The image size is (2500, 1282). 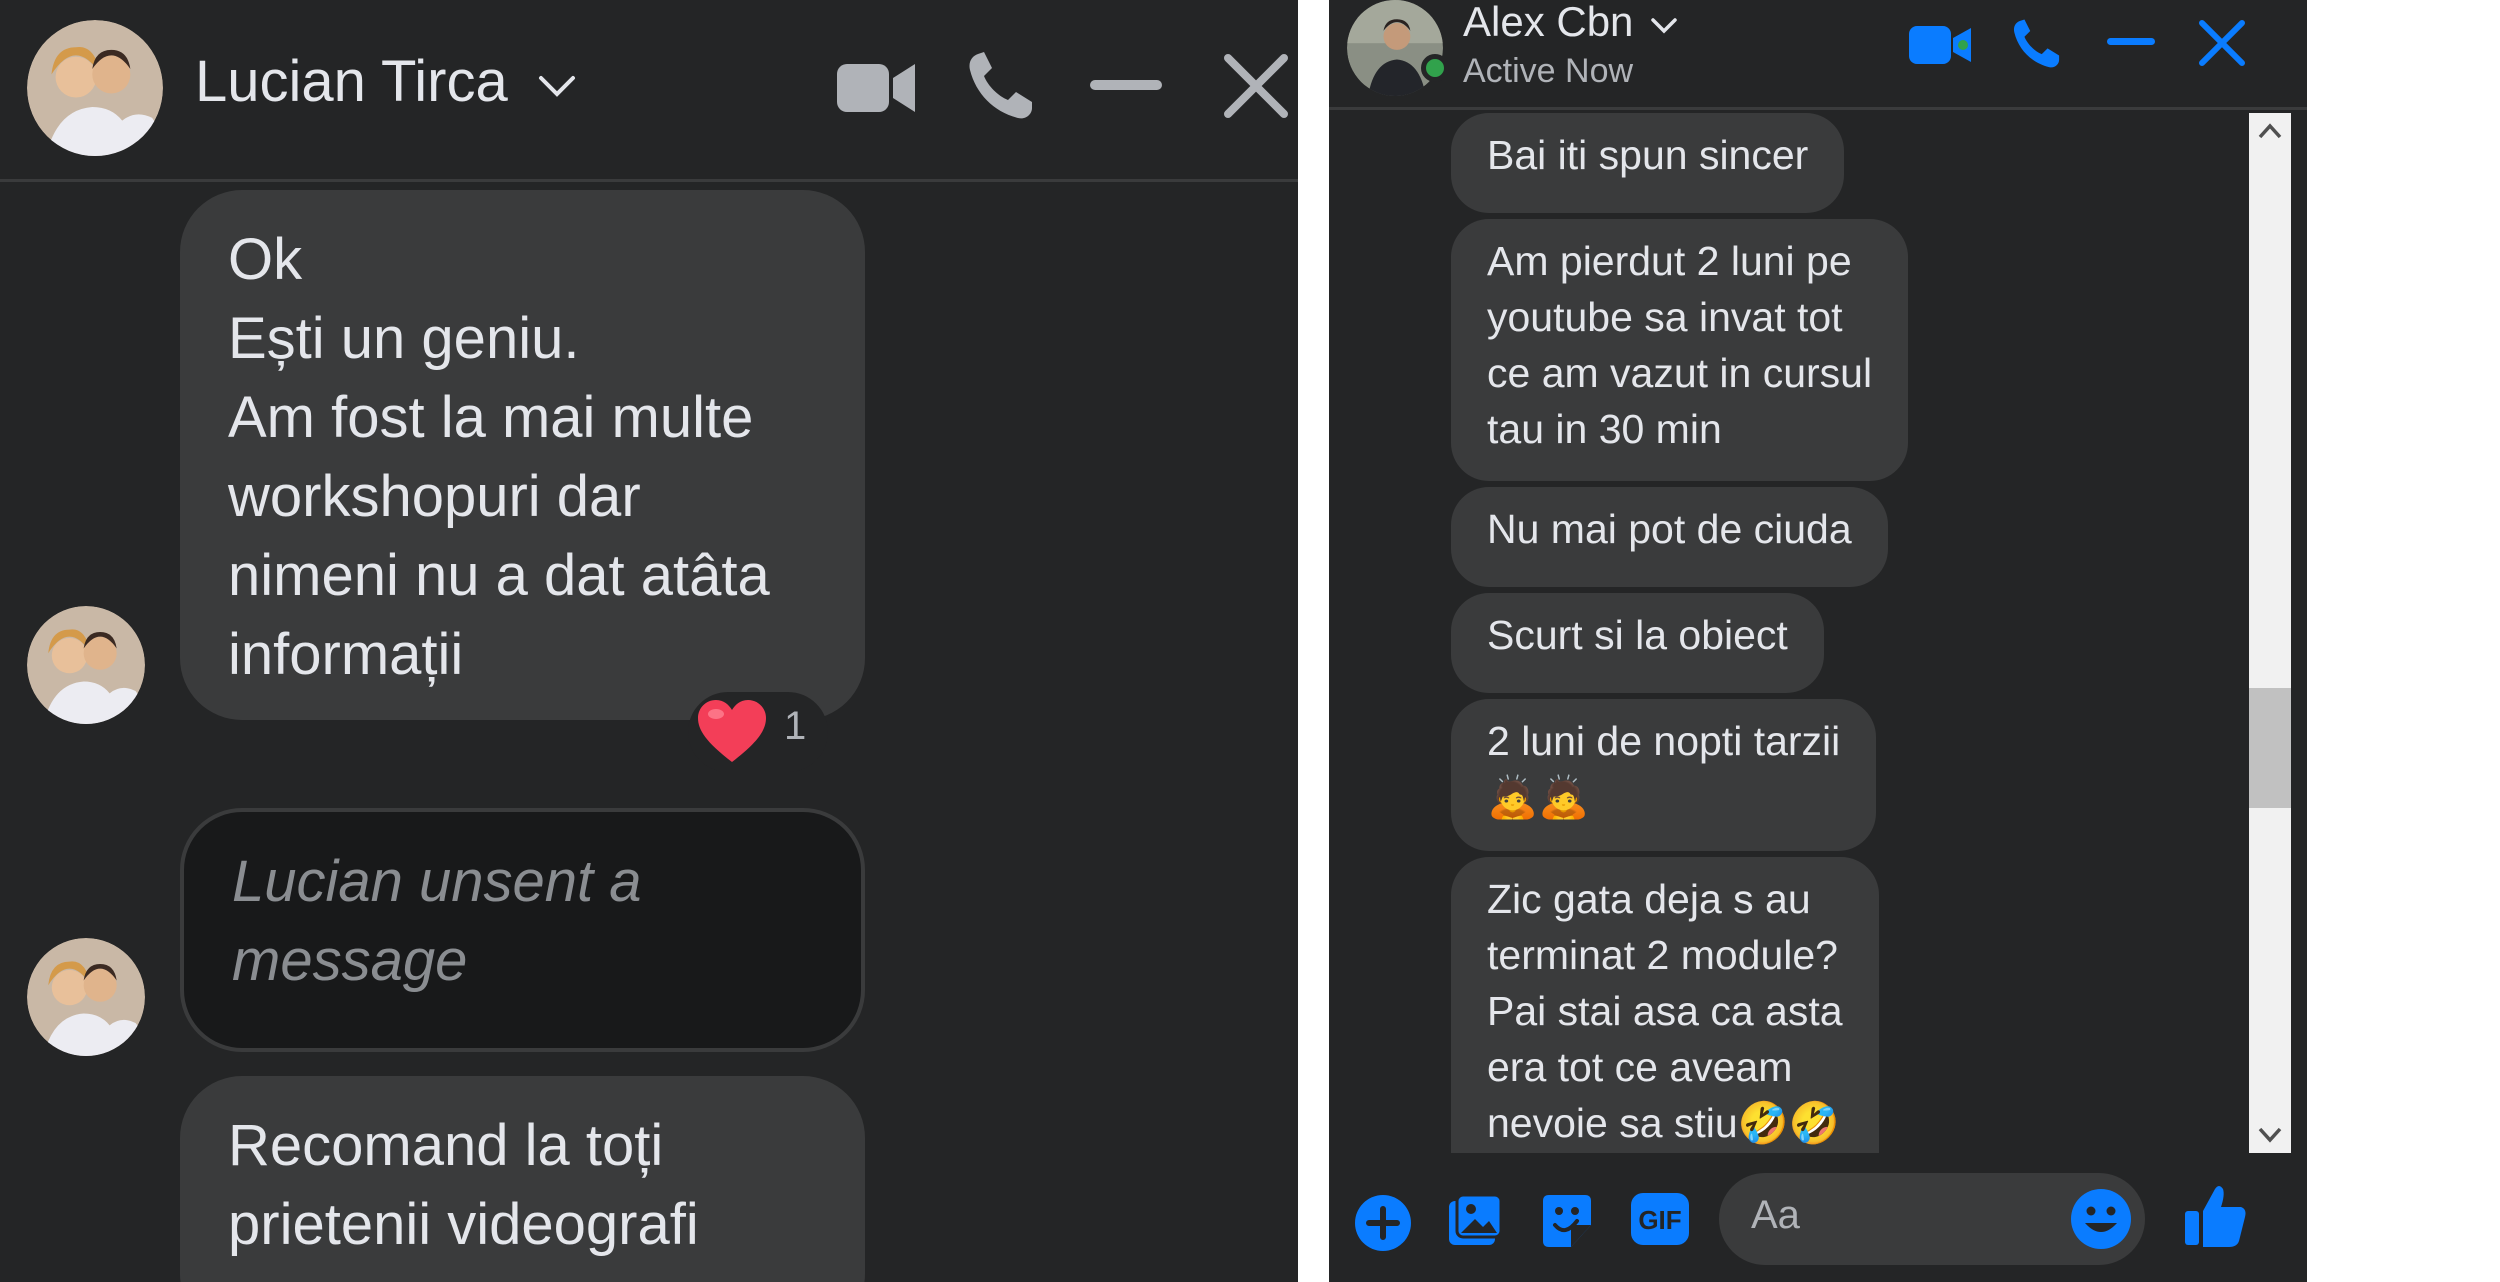 I want to click on active-status-text: Active Now, so click(x=1548, y=71).